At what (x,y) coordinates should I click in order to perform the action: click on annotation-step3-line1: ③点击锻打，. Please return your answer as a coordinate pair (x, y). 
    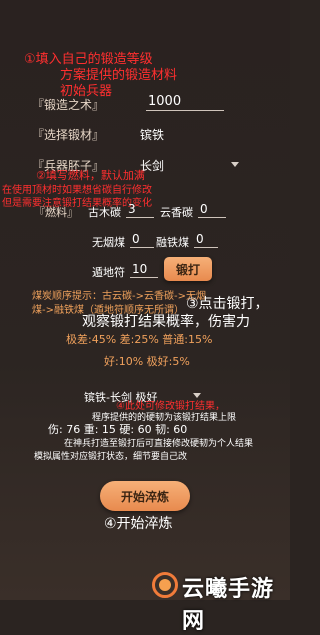
    Looking at the image, I should click on (227, 304).